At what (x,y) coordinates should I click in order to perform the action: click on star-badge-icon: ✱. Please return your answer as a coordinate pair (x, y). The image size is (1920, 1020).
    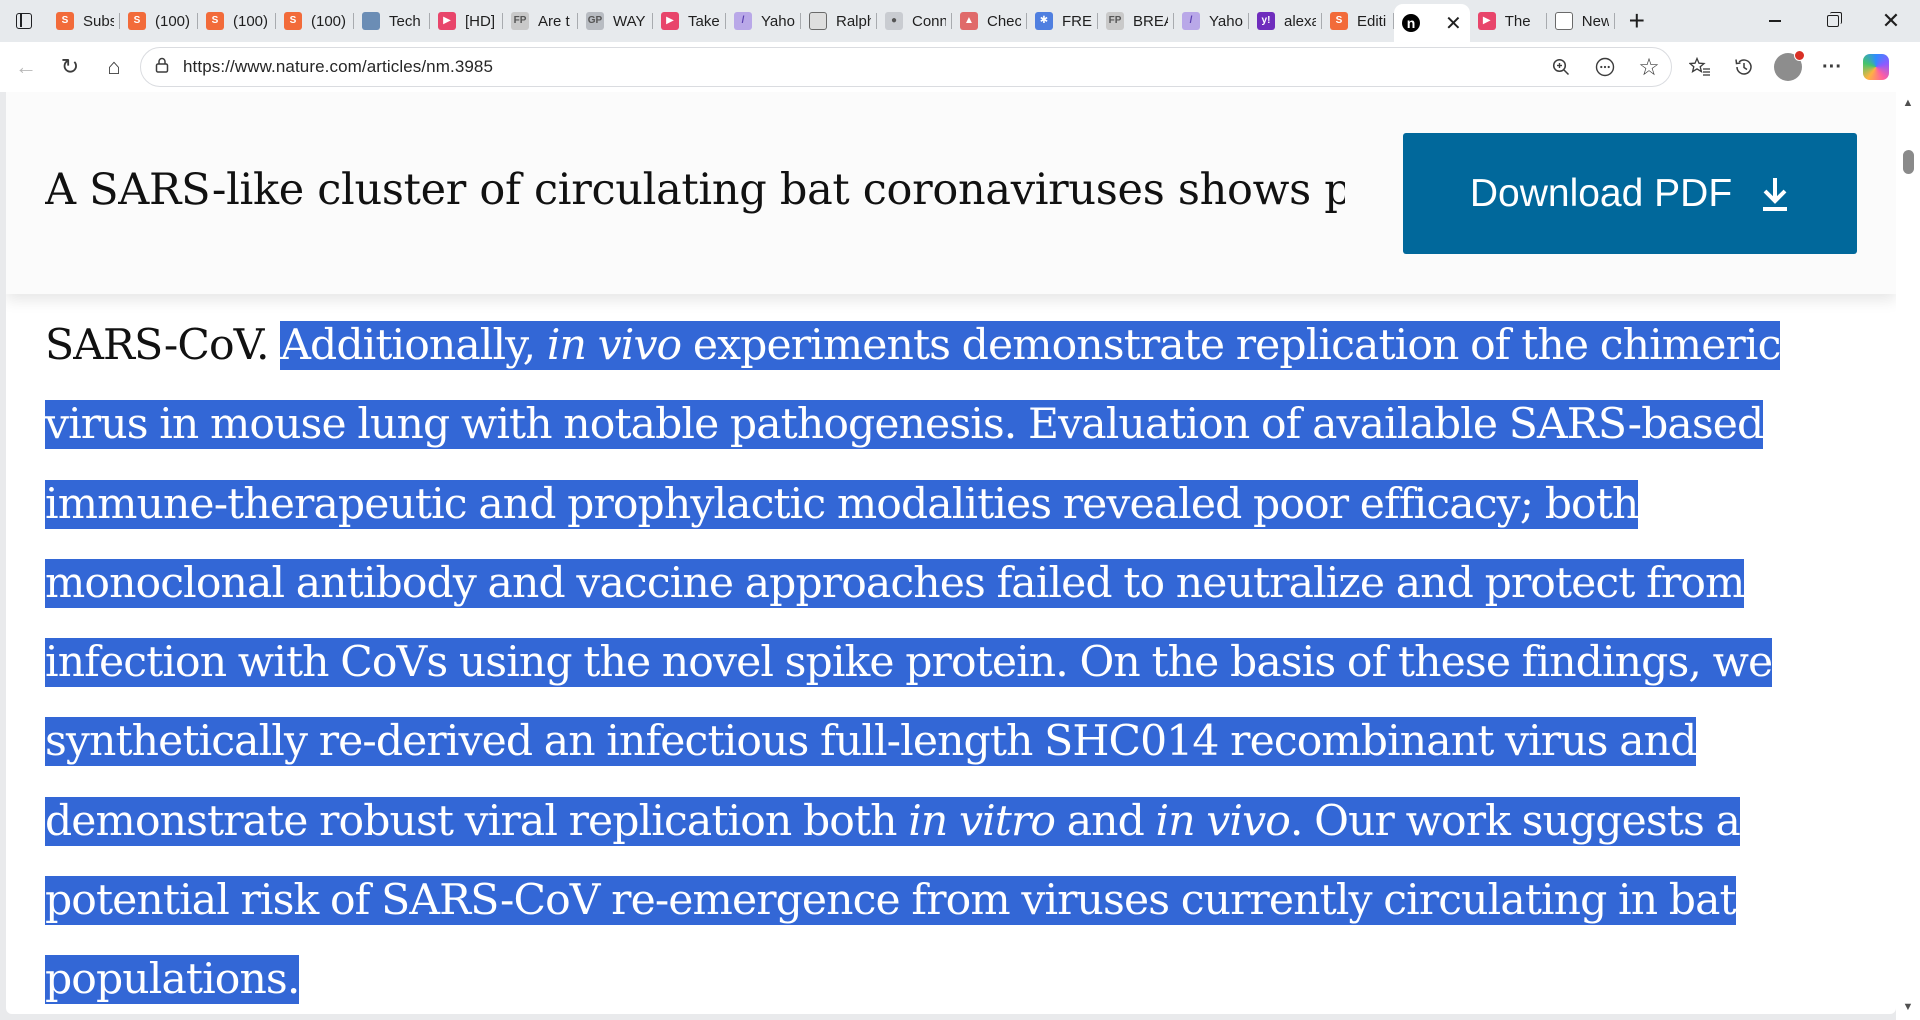
    Looking at the image, I should click on (1044, 21).